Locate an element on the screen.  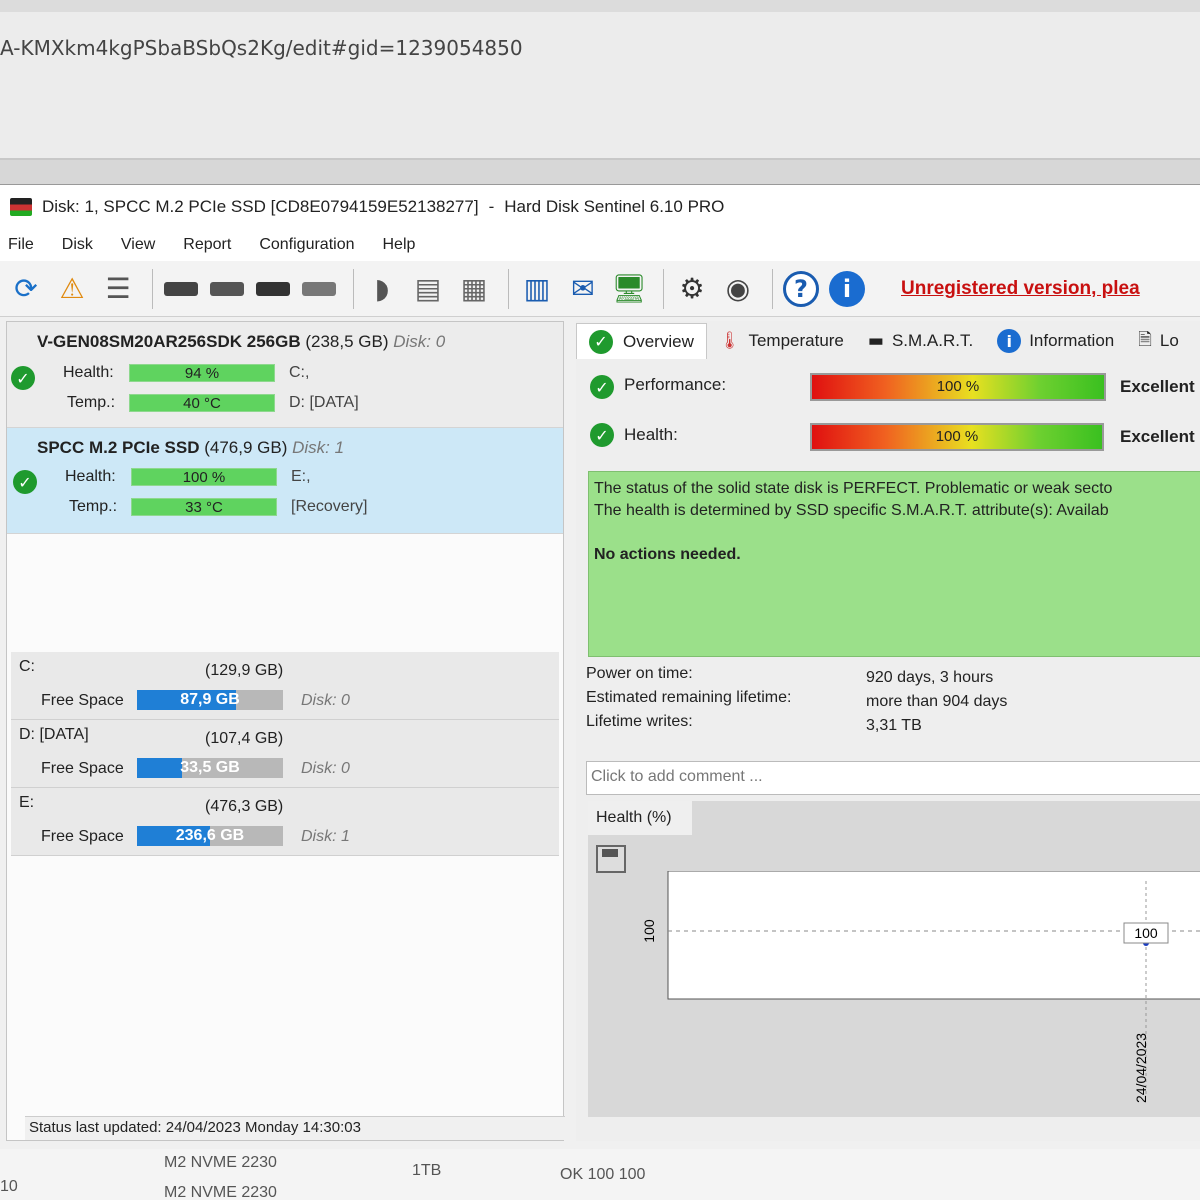
volume-name: D: [DATA] is located at coordinates (54, 734).